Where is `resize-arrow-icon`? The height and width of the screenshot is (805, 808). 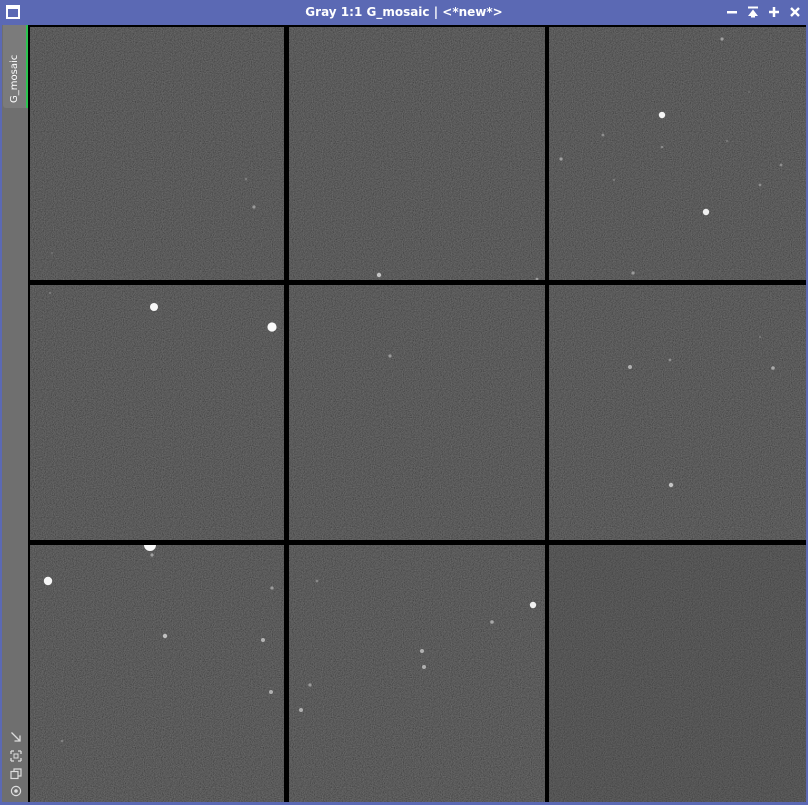 resize-arrow-icon is located at coordinates (16, 737).